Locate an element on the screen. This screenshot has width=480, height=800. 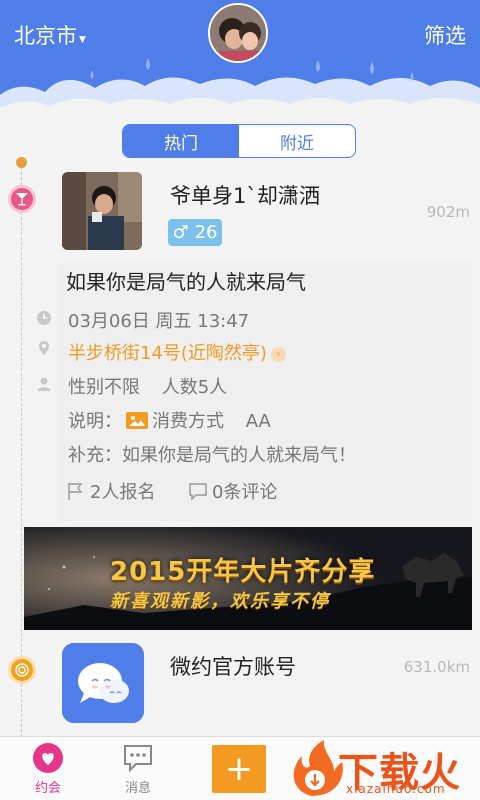
banner-subtitle: 新喜观新影，欢乐享不停 is located at coordinates (220, 601).